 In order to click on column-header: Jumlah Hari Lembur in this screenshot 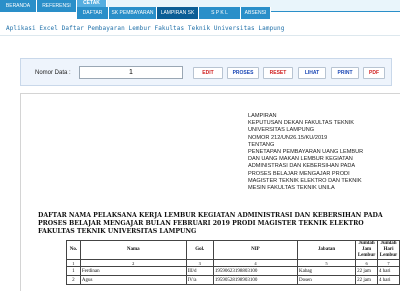, I will do `click(388, 250)`.